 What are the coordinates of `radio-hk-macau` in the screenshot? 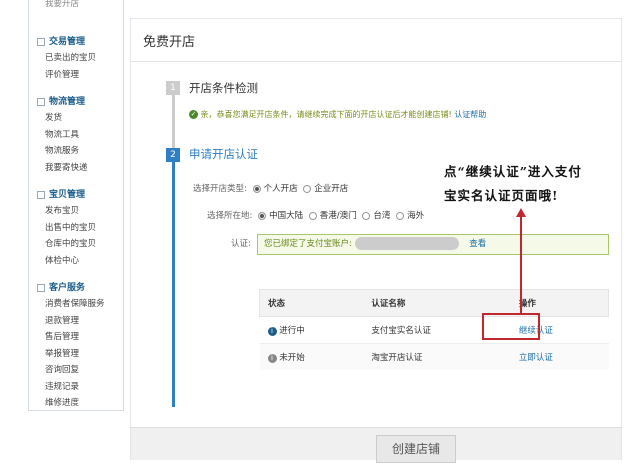 It's located at (312, 215).